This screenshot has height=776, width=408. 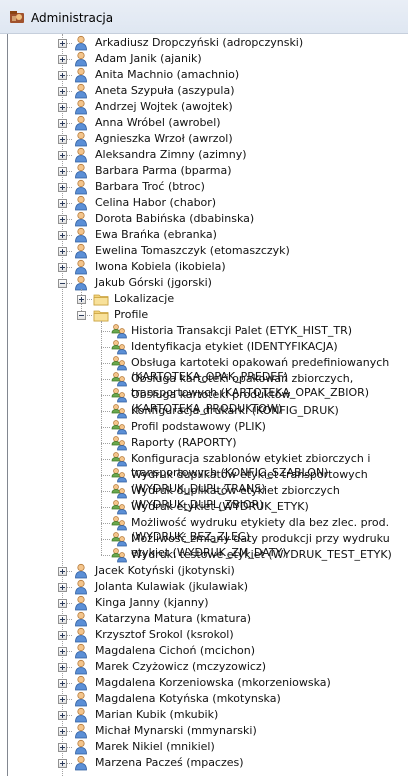 I want to click on user-label: Marian Kubik (mkubik), so click(x=156, y=715).